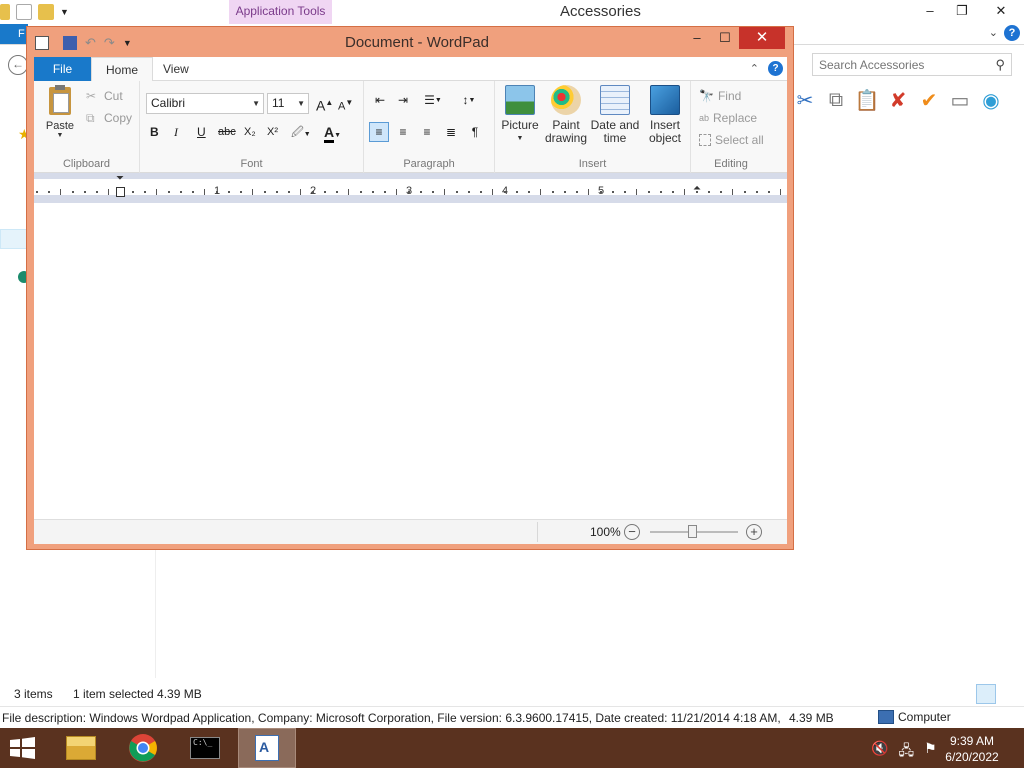 Image resolution: width=1024 pixels, height=768 pixels. Describe the element at coordinates (345, 103) in the screenshot. I see `shrink-font-button: A▼` at that location.